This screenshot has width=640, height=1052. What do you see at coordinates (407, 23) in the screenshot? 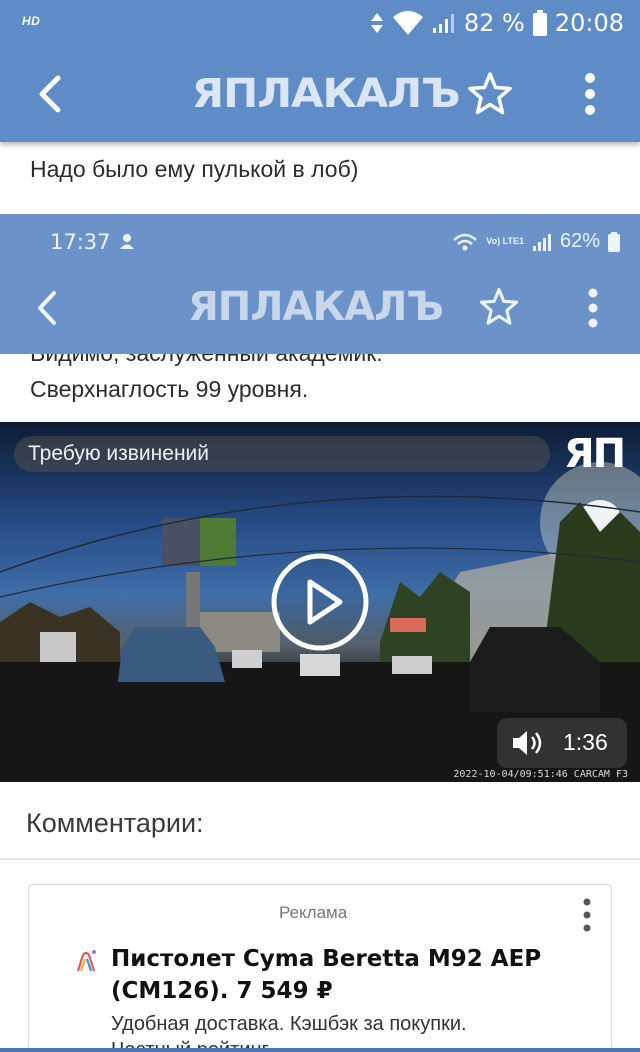
I see `wifi-icon` at bounding box center [407, 23].